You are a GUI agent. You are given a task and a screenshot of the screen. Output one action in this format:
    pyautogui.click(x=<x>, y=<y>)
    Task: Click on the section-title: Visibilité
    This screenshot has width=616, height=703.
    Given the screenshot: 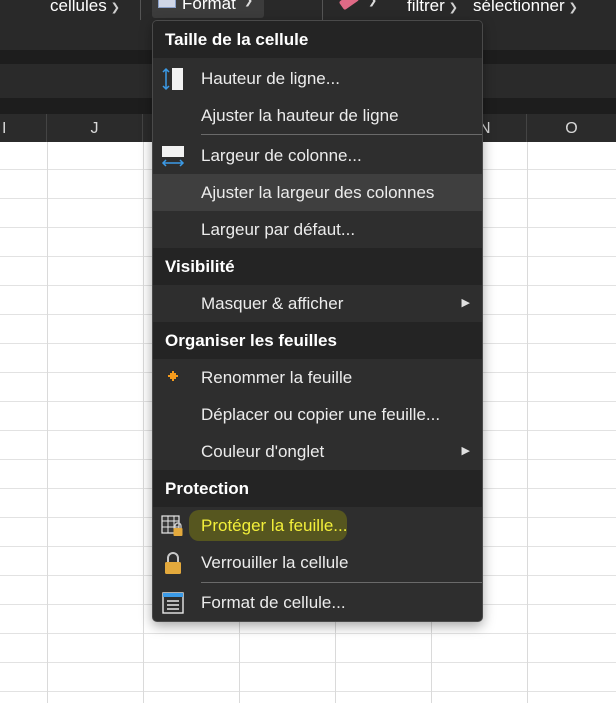 What is the action you would take?
    pyautogui.click(x=200, y=266)
    